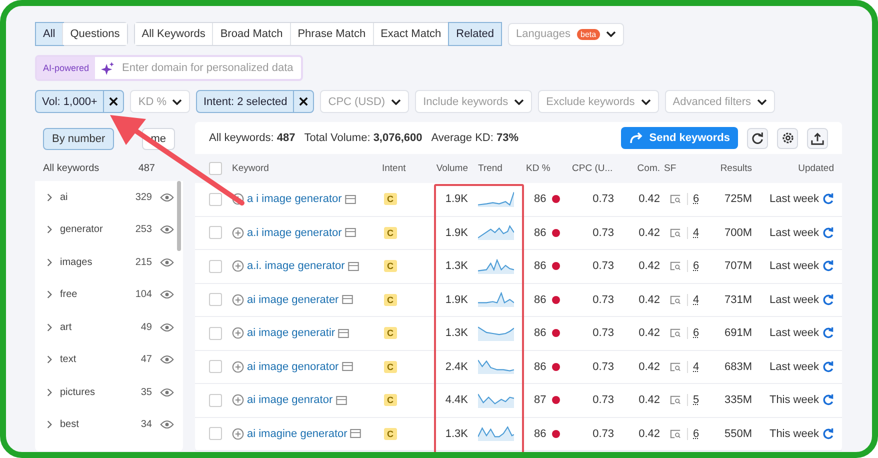 Image resolution: width=878 pixels, height=458 pixels. I want to click on group-label: ai, so click(94, 197).